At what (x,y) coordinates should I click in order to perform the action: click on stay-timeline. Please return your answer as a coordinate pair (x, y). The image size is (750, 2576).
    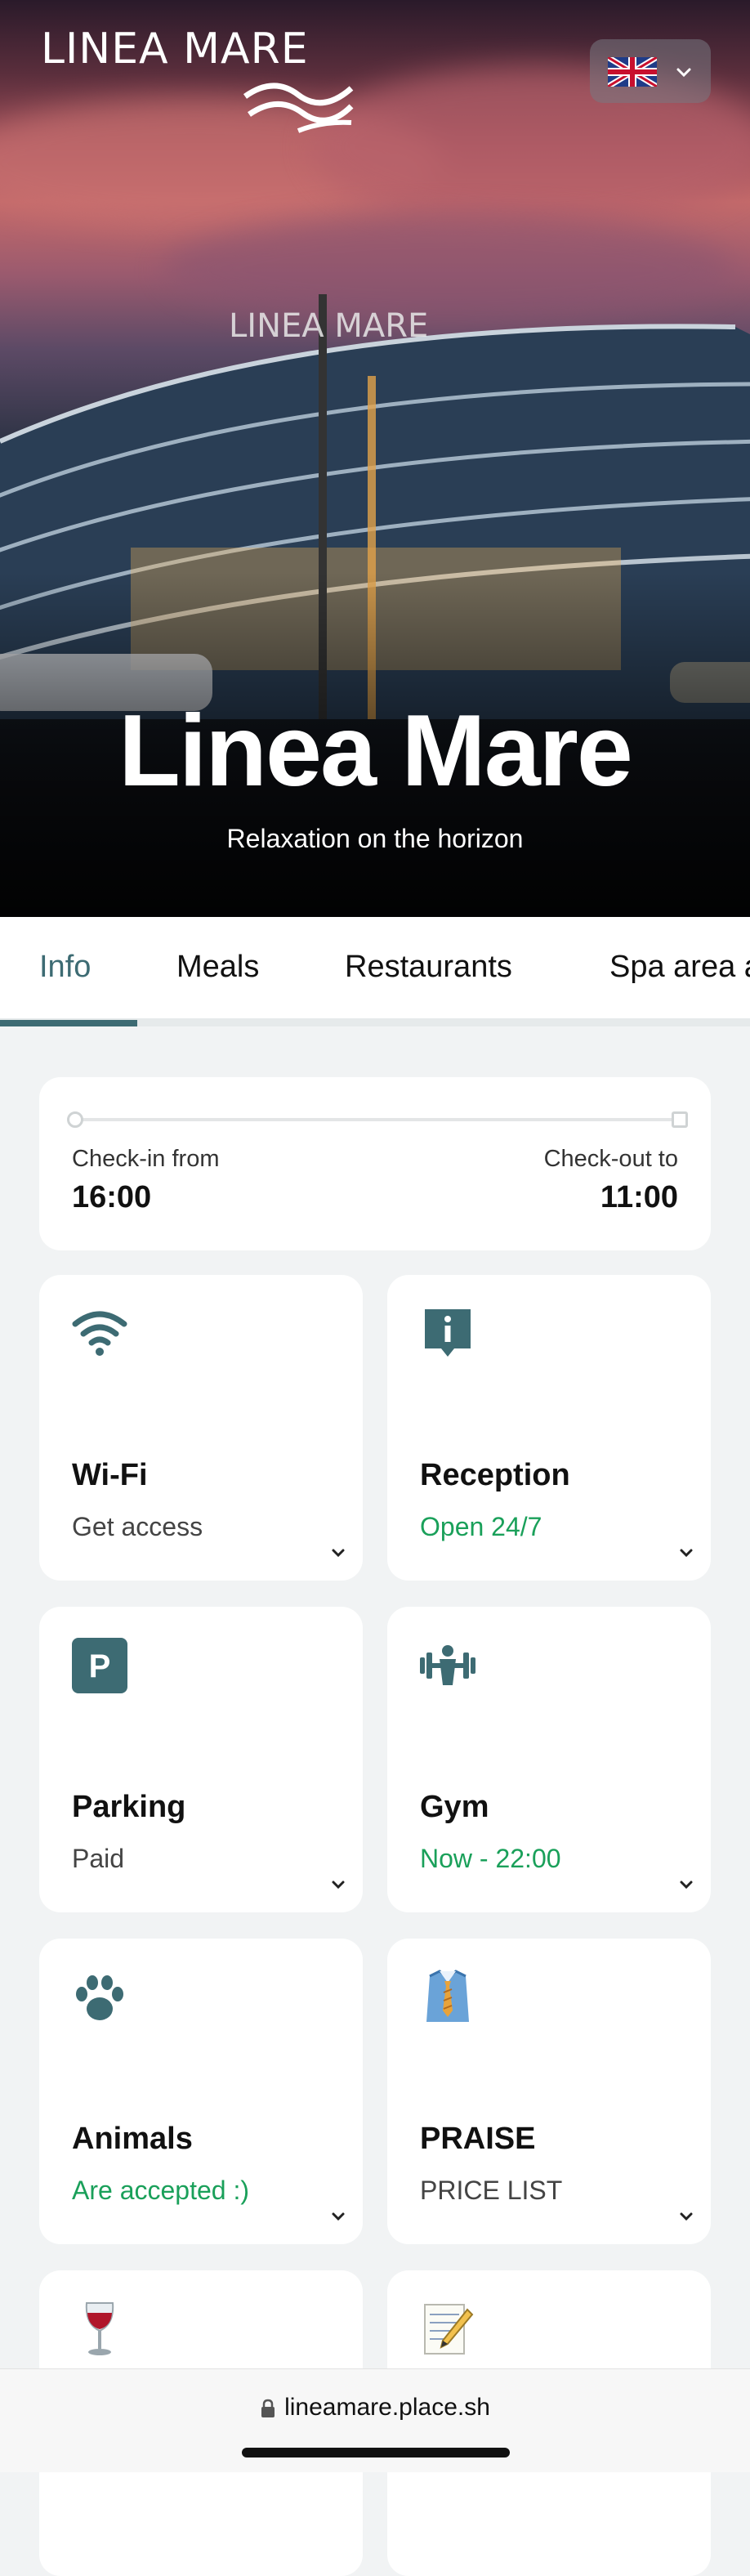
    Looking at the image, I should click on (375, 1119).